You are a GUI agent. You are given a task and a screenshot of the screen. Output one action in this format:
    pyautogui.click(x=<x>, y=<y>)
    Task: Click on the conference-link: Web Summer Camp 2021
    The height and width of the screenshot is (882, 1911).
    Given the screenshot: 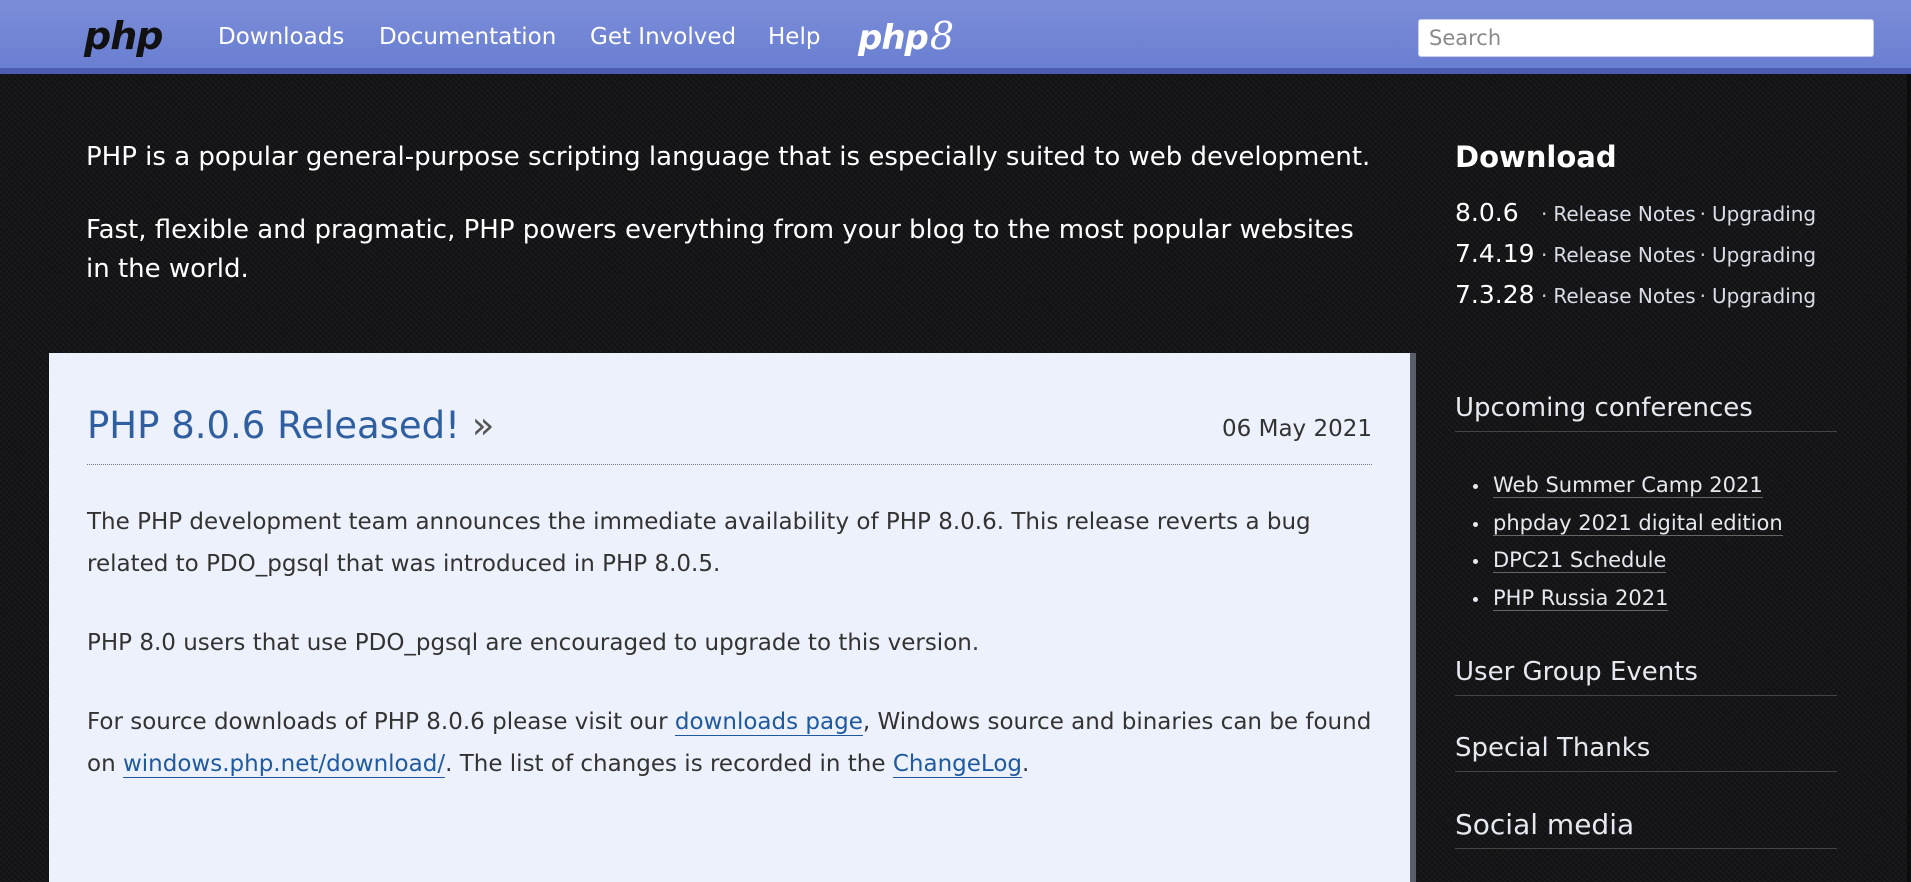 What is the action you would take?
    pyautogui.click(x=1628, y=485)
    